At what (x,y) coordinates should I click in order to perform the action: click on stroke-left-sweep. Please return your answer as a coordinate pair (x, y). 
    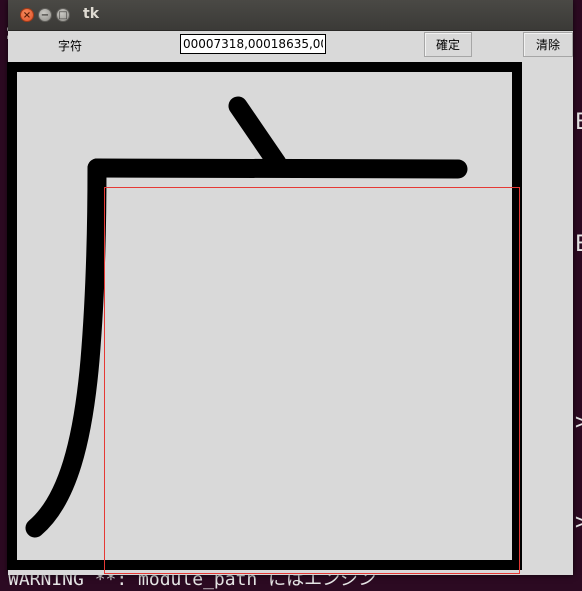
    Looking at the image, I should click on (66, 348).